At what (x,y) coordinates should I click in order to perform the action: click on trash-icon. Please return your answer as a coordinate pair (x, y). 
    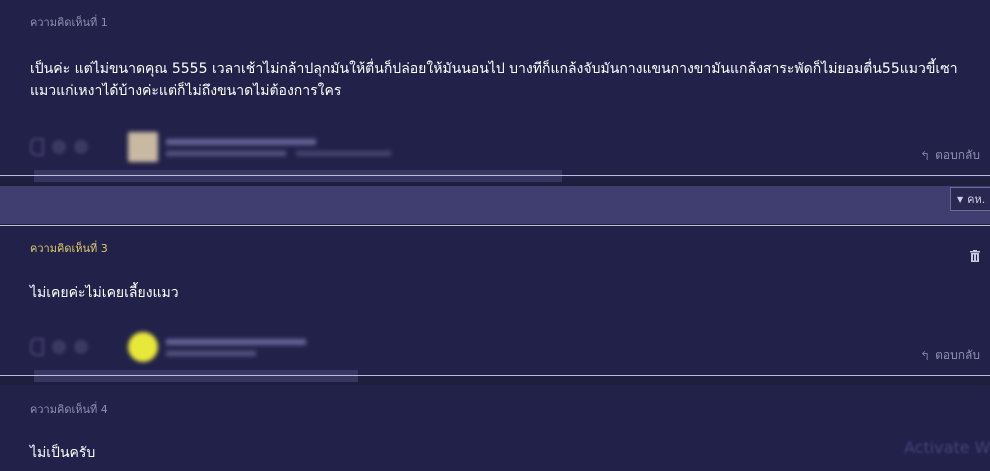
    Looking at the image, I should click on (975, 256).